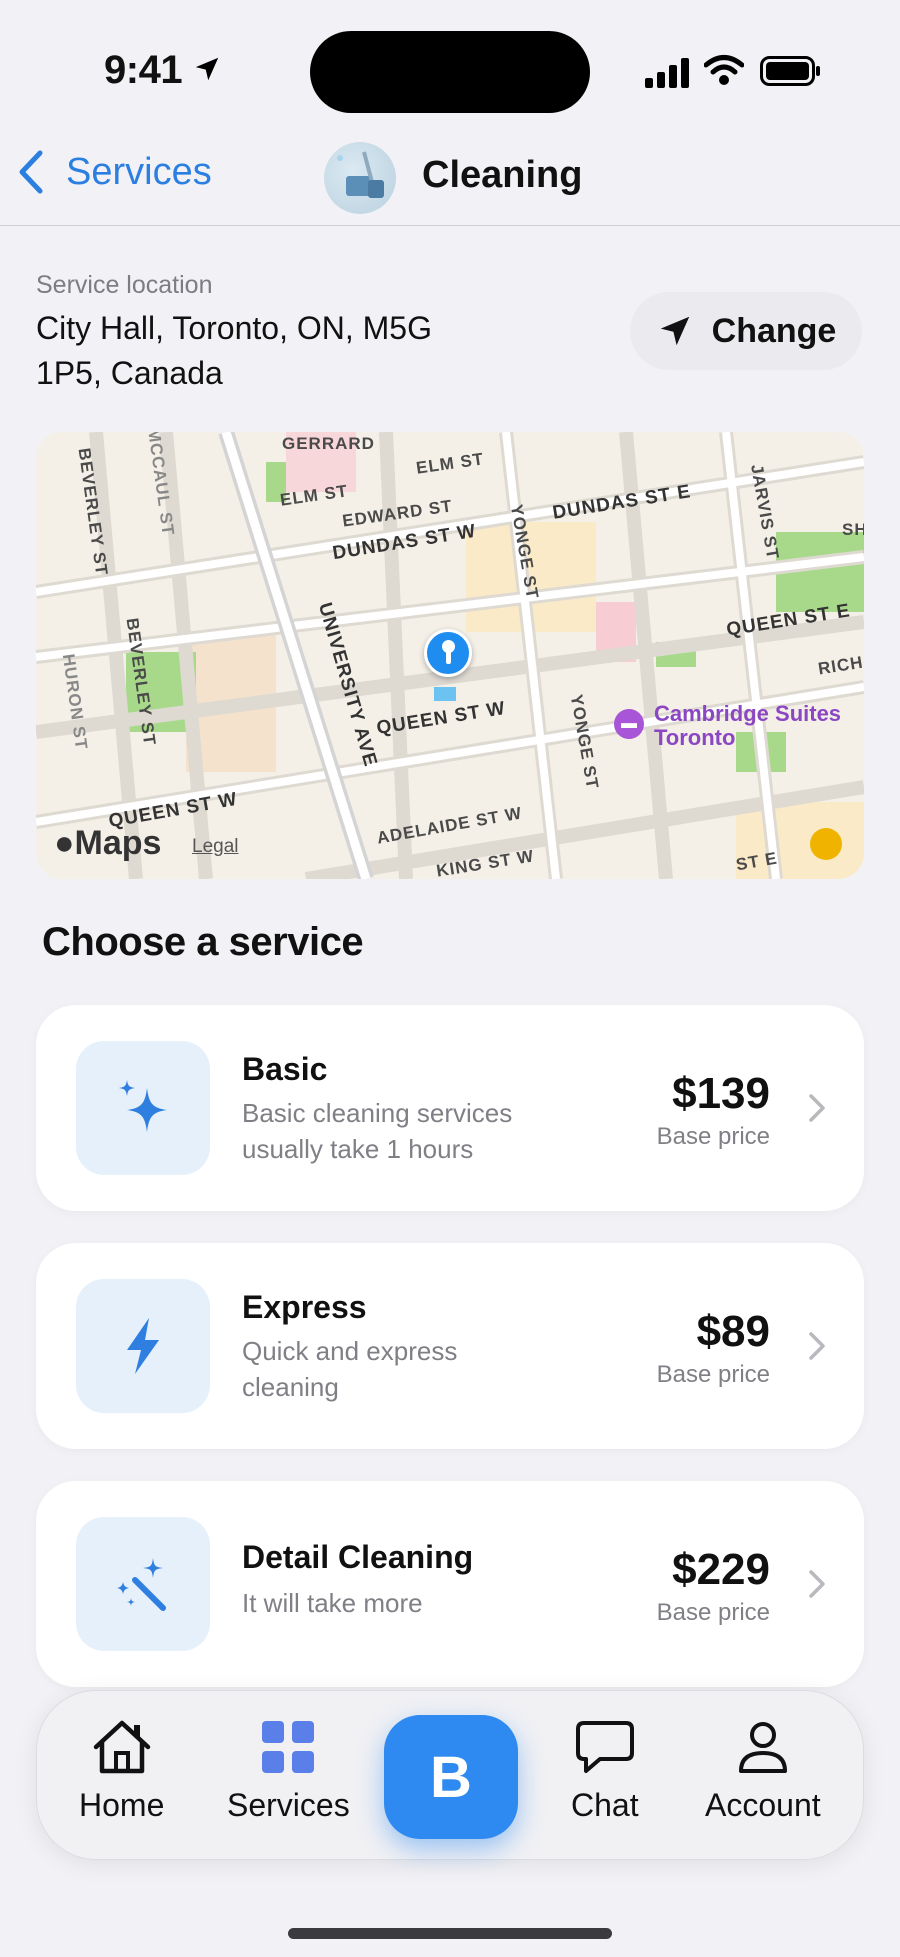  What do you see at coordinates (121, 1747) in the screenshot?
I see `home-icon` at bounding box center [121, 1747].